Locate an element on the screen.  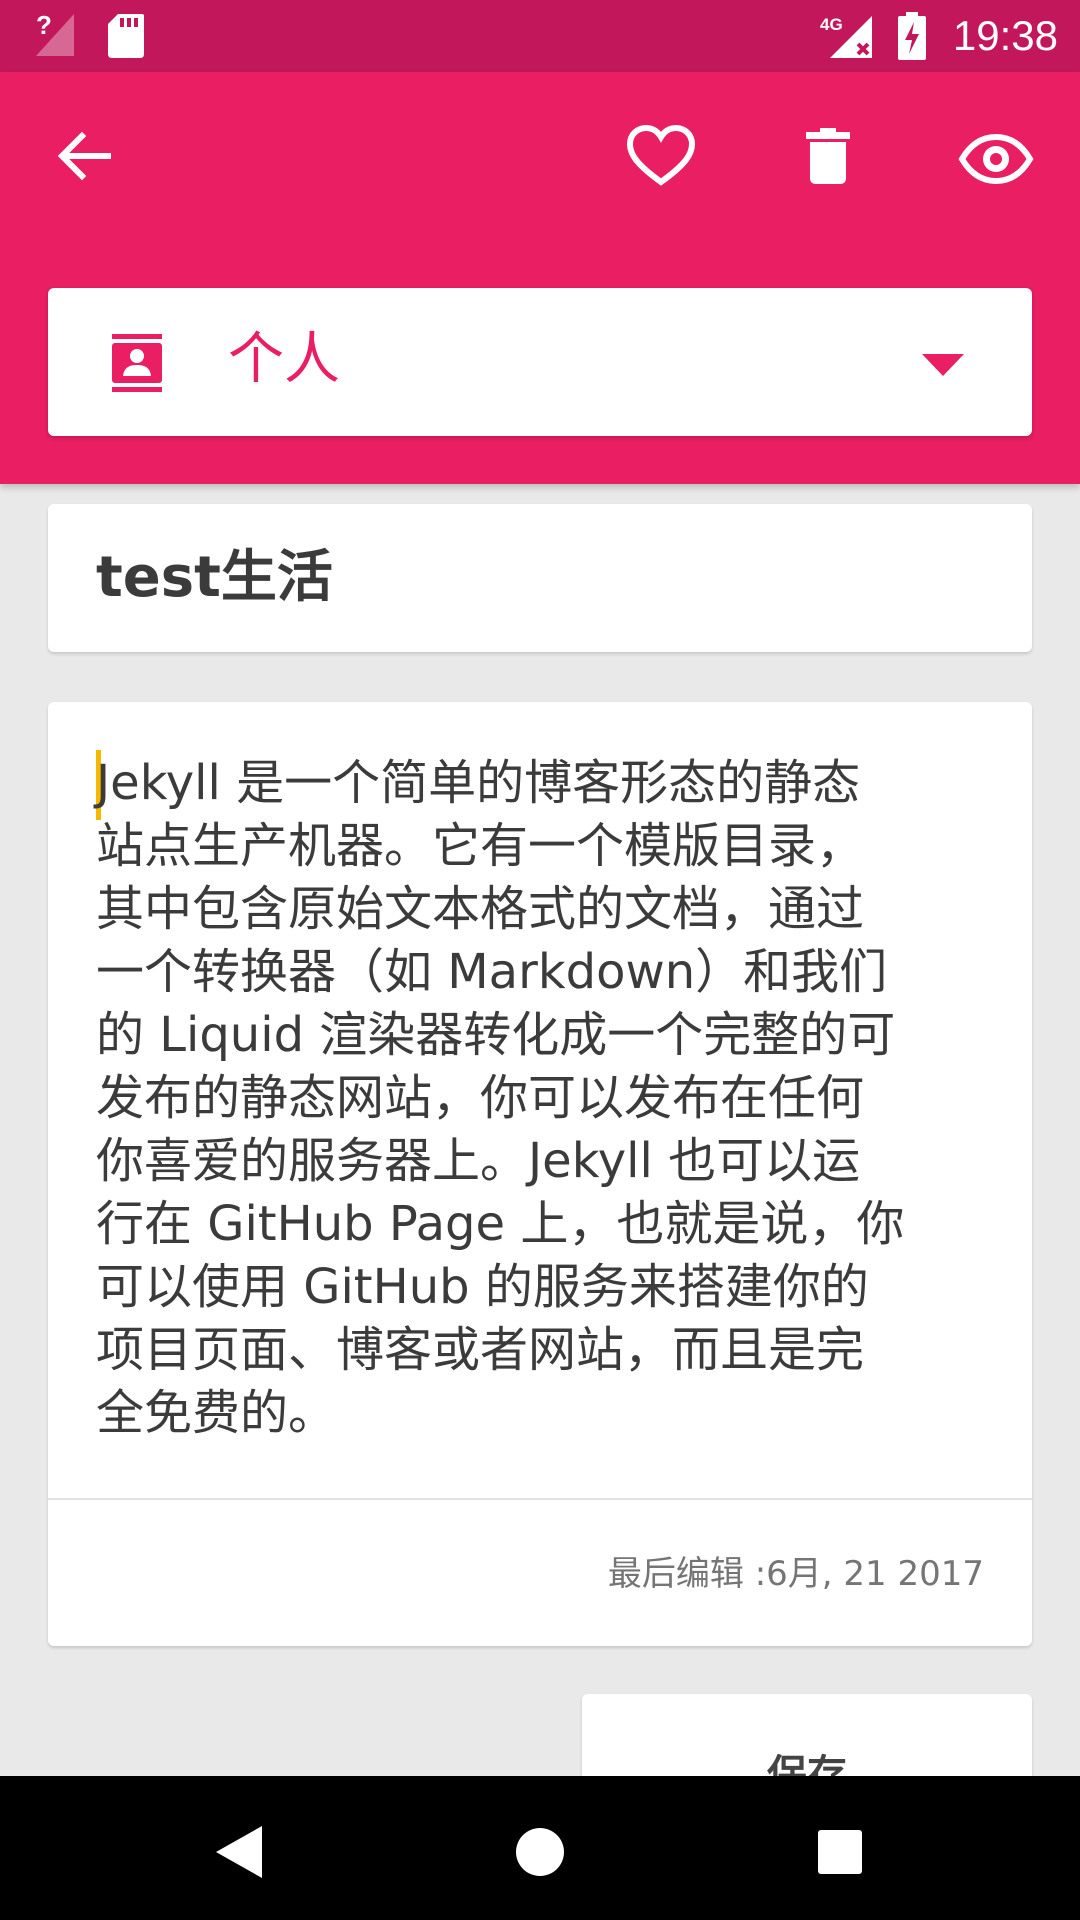
signal-unknown-icon: ? is located at coordinates (56, 36).